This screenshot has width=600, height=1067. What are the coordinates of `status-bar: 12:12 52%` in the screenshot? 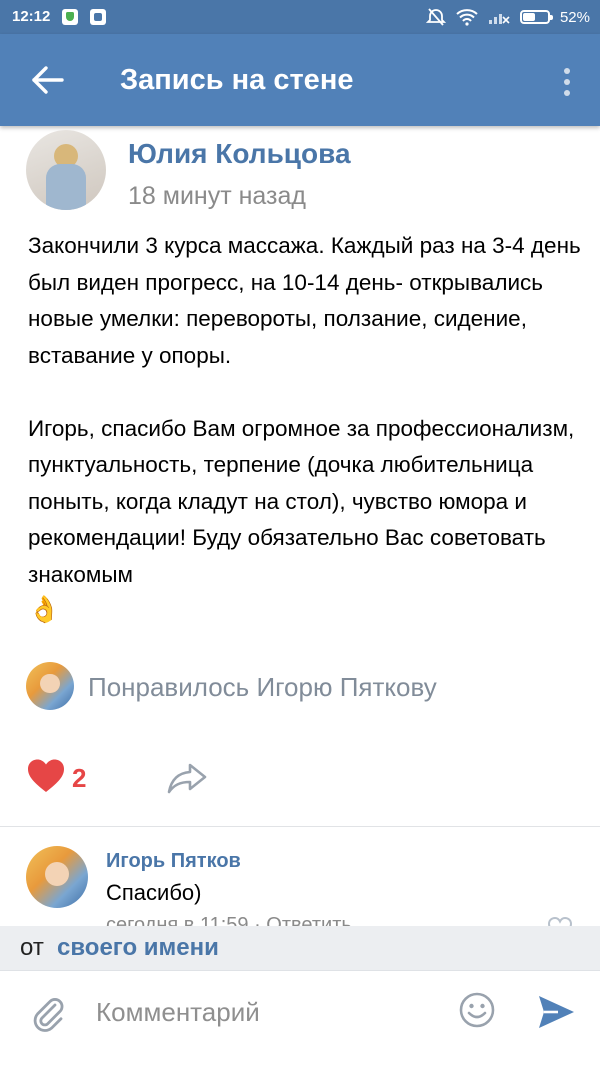 It's located at (300, 17).